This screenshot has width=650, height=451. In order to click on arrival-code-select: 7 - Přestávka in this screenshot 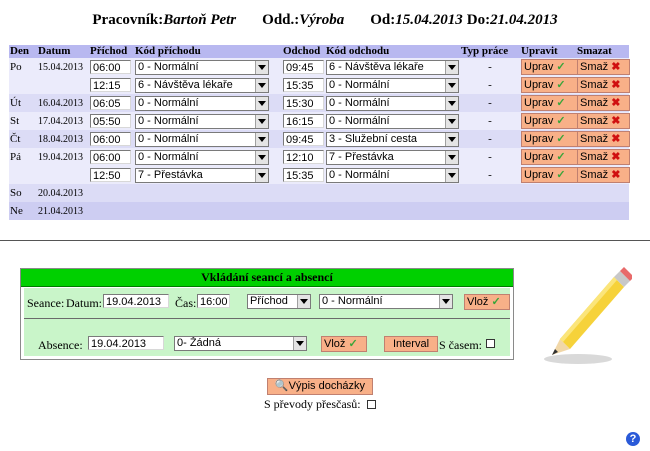, I will do `click(202, 175)`.